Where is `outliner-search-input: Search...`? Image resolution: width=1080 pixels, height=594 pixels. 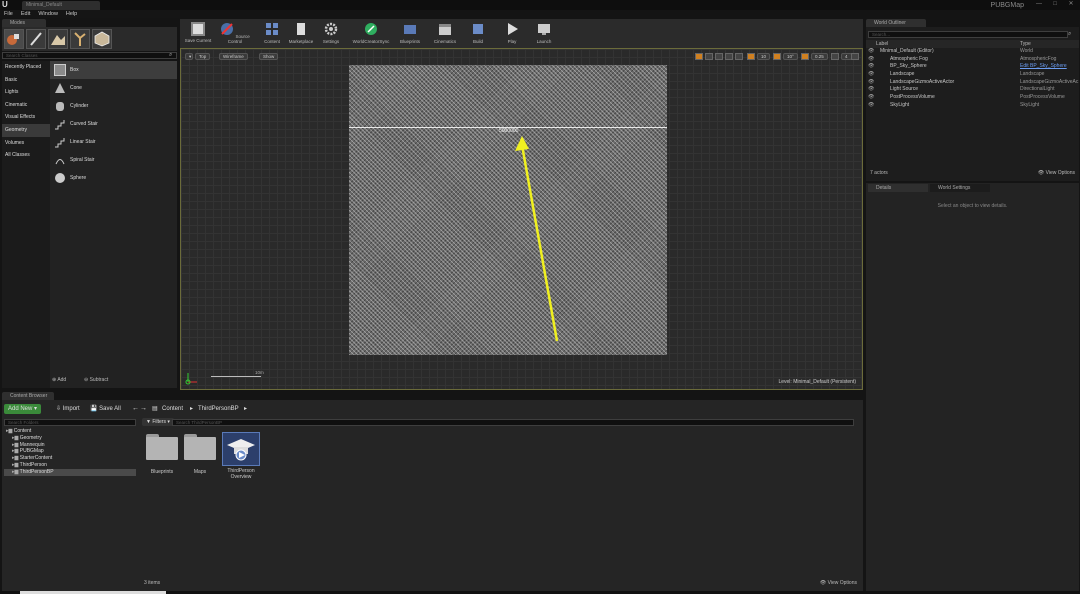 outliner-search-input: Search... is located at coordinates (968, 34).